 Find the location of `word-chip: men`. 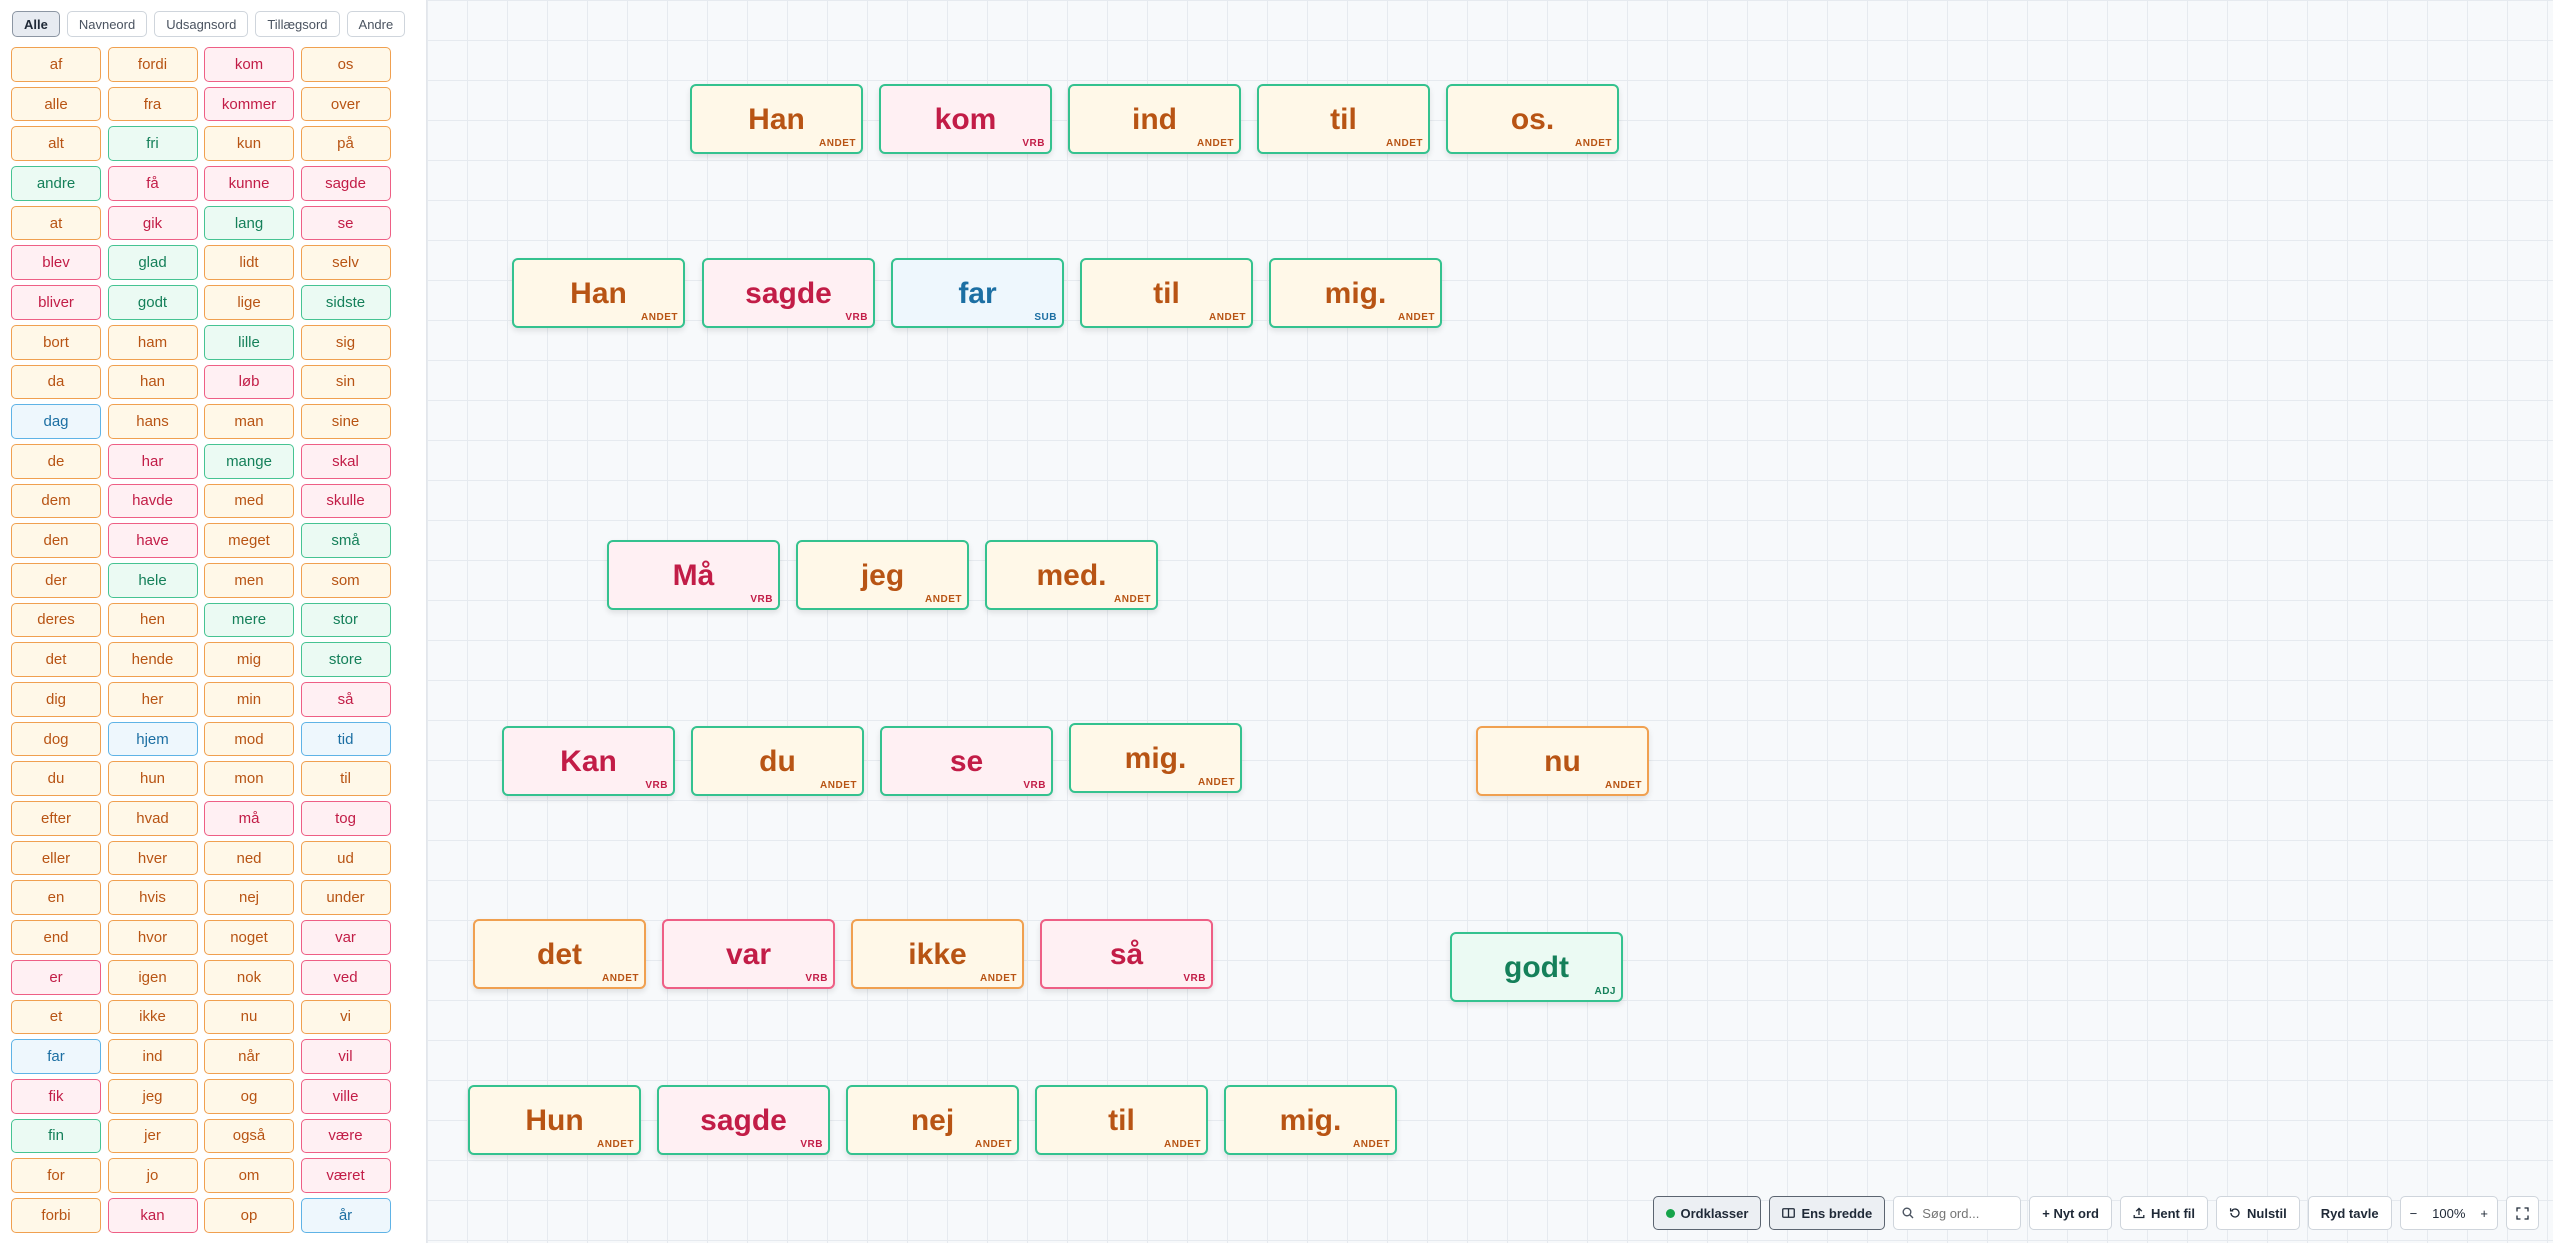

word-chip: men is located at coordinates (249, 580).